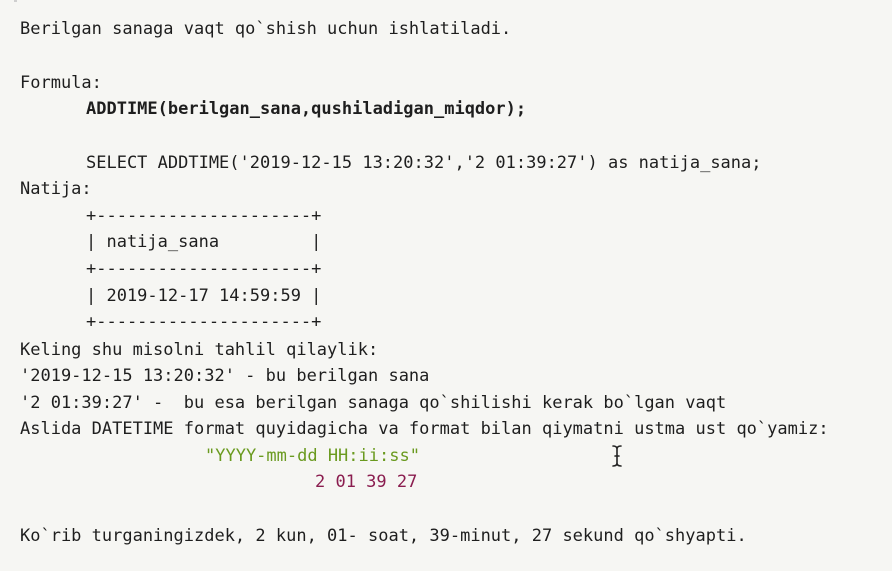 This screenshot has height=571, width=892. Describe the element at coordinates (15, 1) in the screenshot. I see `top-edge-mark` at that location.